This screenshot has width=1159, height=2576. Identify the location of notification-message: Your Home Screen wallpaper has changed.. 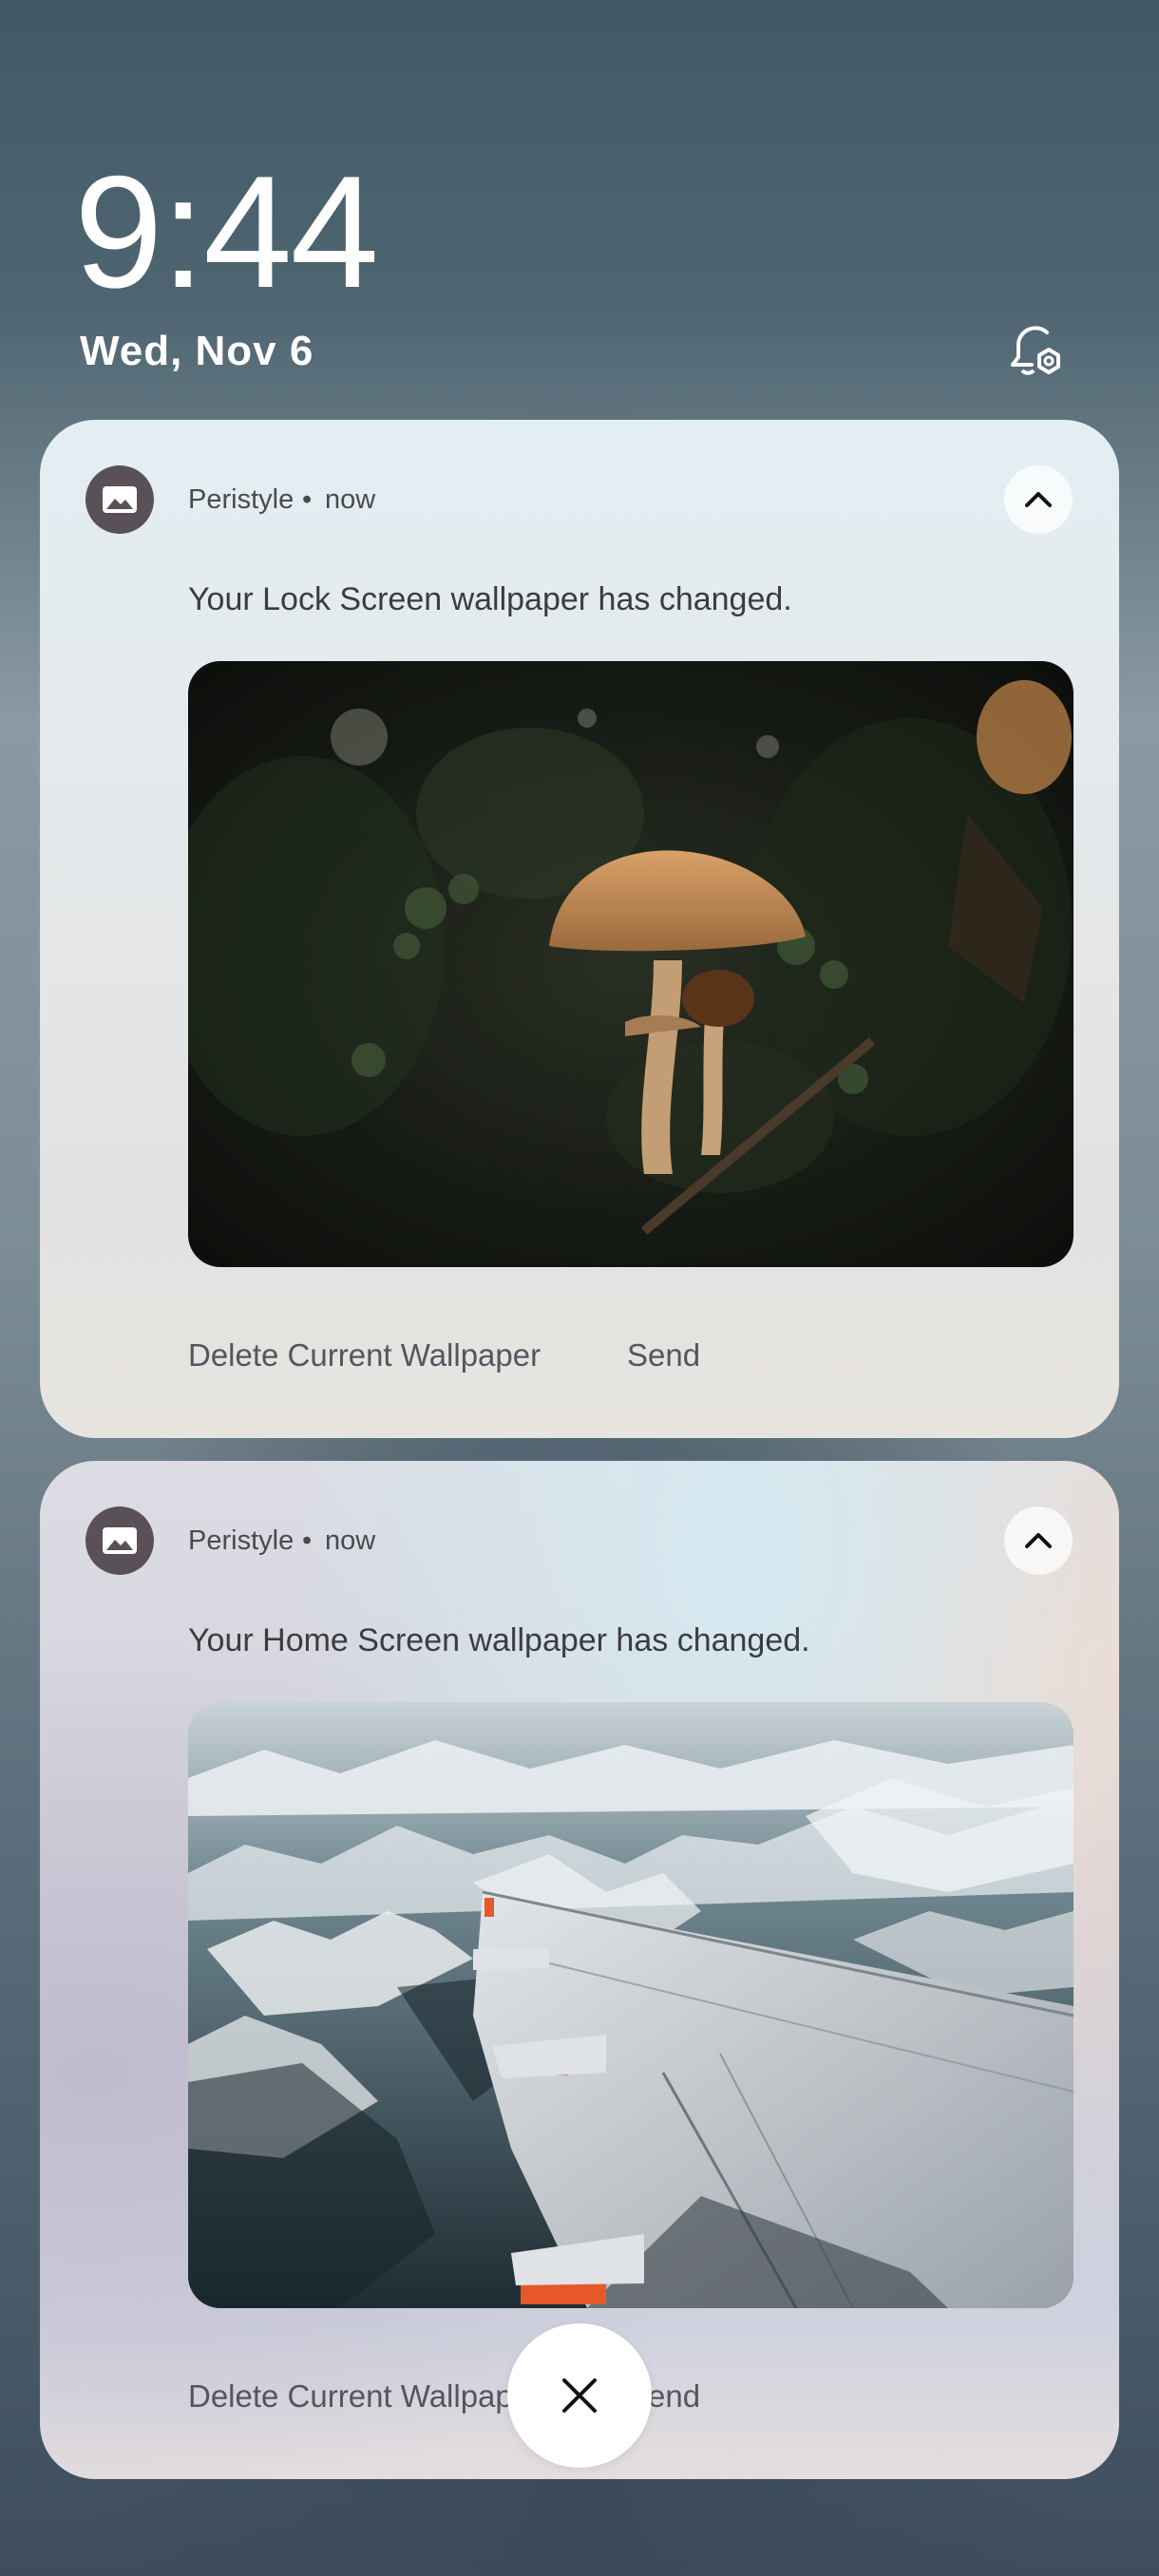
(499, 1640).